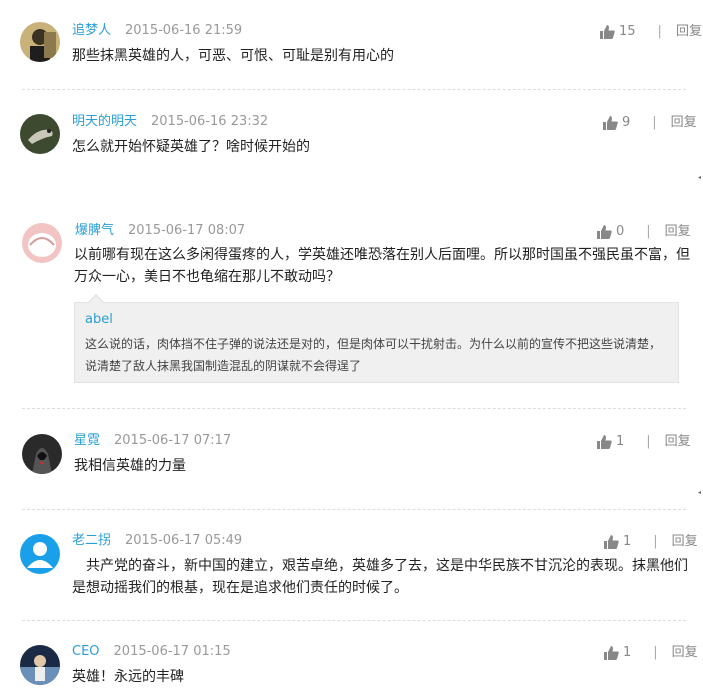  Describe the element at coordinates (86, 651) in the screenshot. I see `username-link: CEO` at that location.